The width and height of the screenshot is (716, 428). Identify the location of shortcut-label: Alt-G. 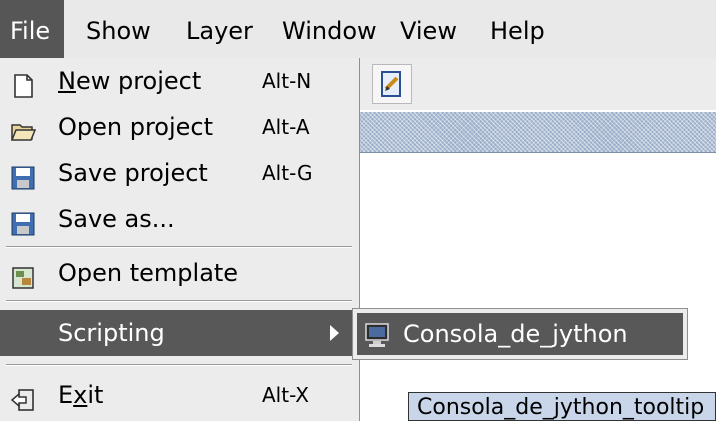
(287, 173).